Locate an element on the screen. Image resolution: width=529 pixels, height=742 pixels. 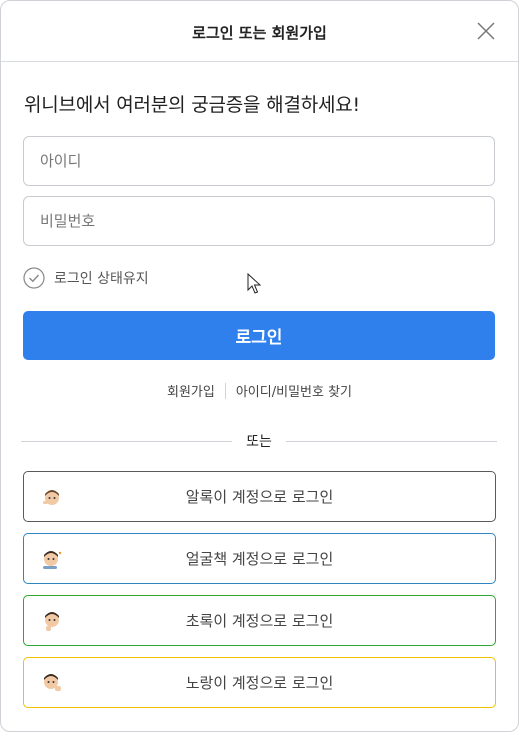
headline: 위니브에서 여러분의 궁금증을 해결하세요! is located at coordinates (192, 105).